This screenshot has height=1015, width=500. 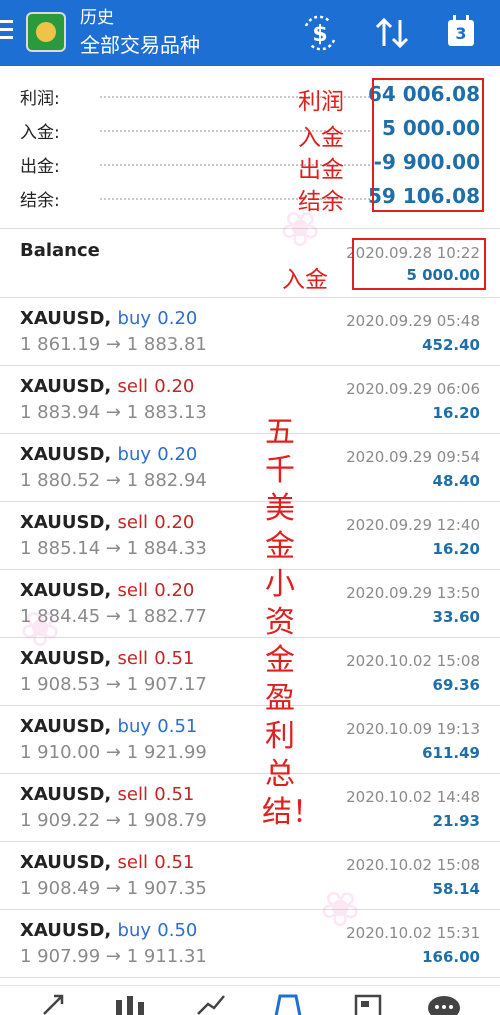 I want to click on bottom-nav, so click(x=250, y=1000).